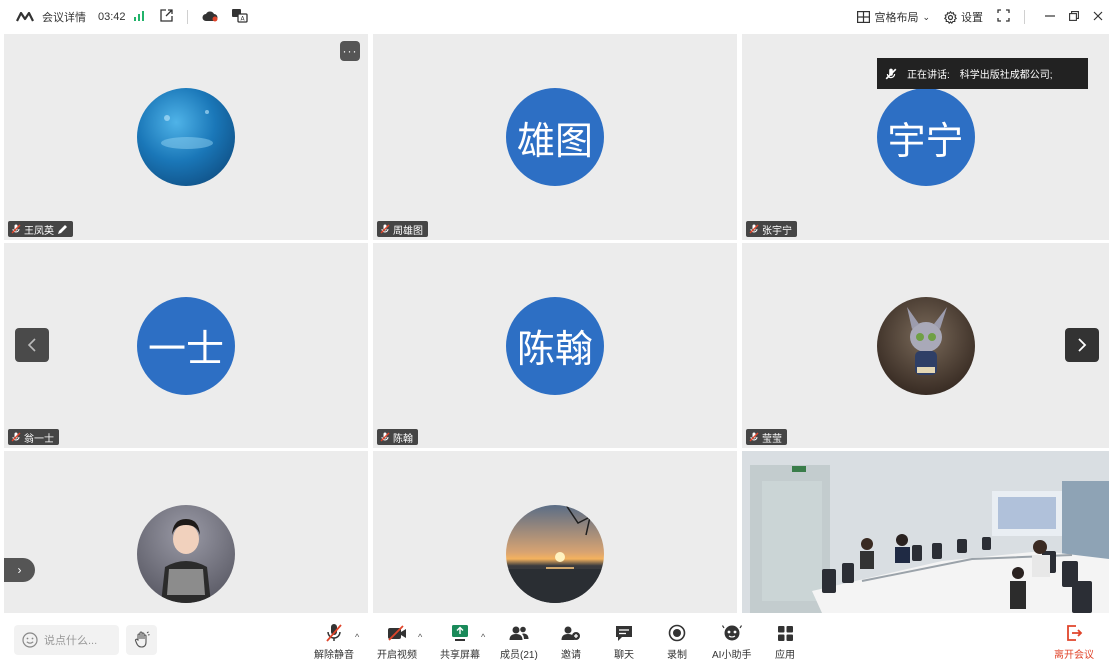 This screenshot has height=669, width=1115. I want to click on participant-name: 陈翰, so click(403, 439).